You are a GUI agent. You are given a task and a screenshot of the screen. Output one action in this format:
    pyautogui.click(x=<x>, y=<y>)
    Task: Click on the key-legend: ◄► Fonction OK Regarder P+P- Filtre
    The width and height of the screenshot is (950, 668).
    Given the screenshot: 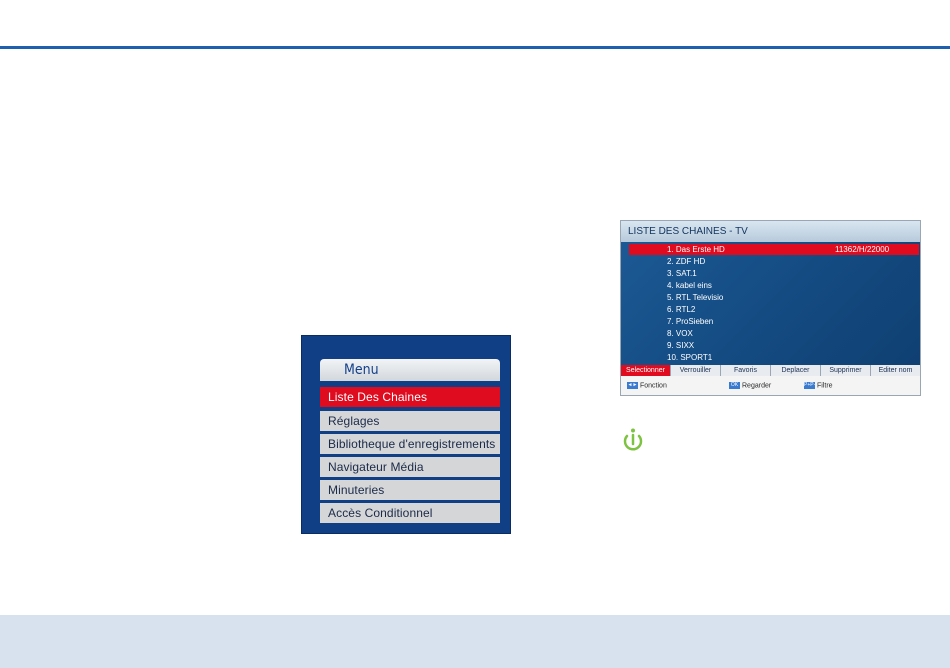 What is the action you would take?
    pyautogui.click(x=770, y=385)
    